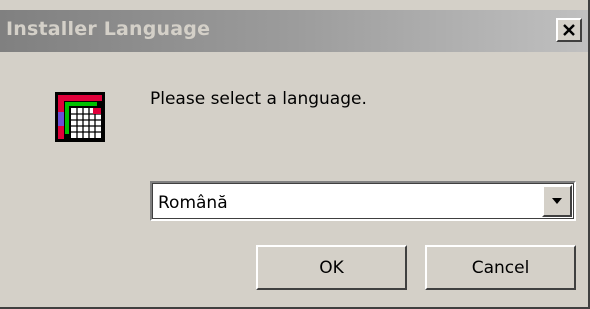 The image size is (590, 309). Describe the element at coordinates (331, 267) in the screenshot. I see `ok-button: OK` at that location.